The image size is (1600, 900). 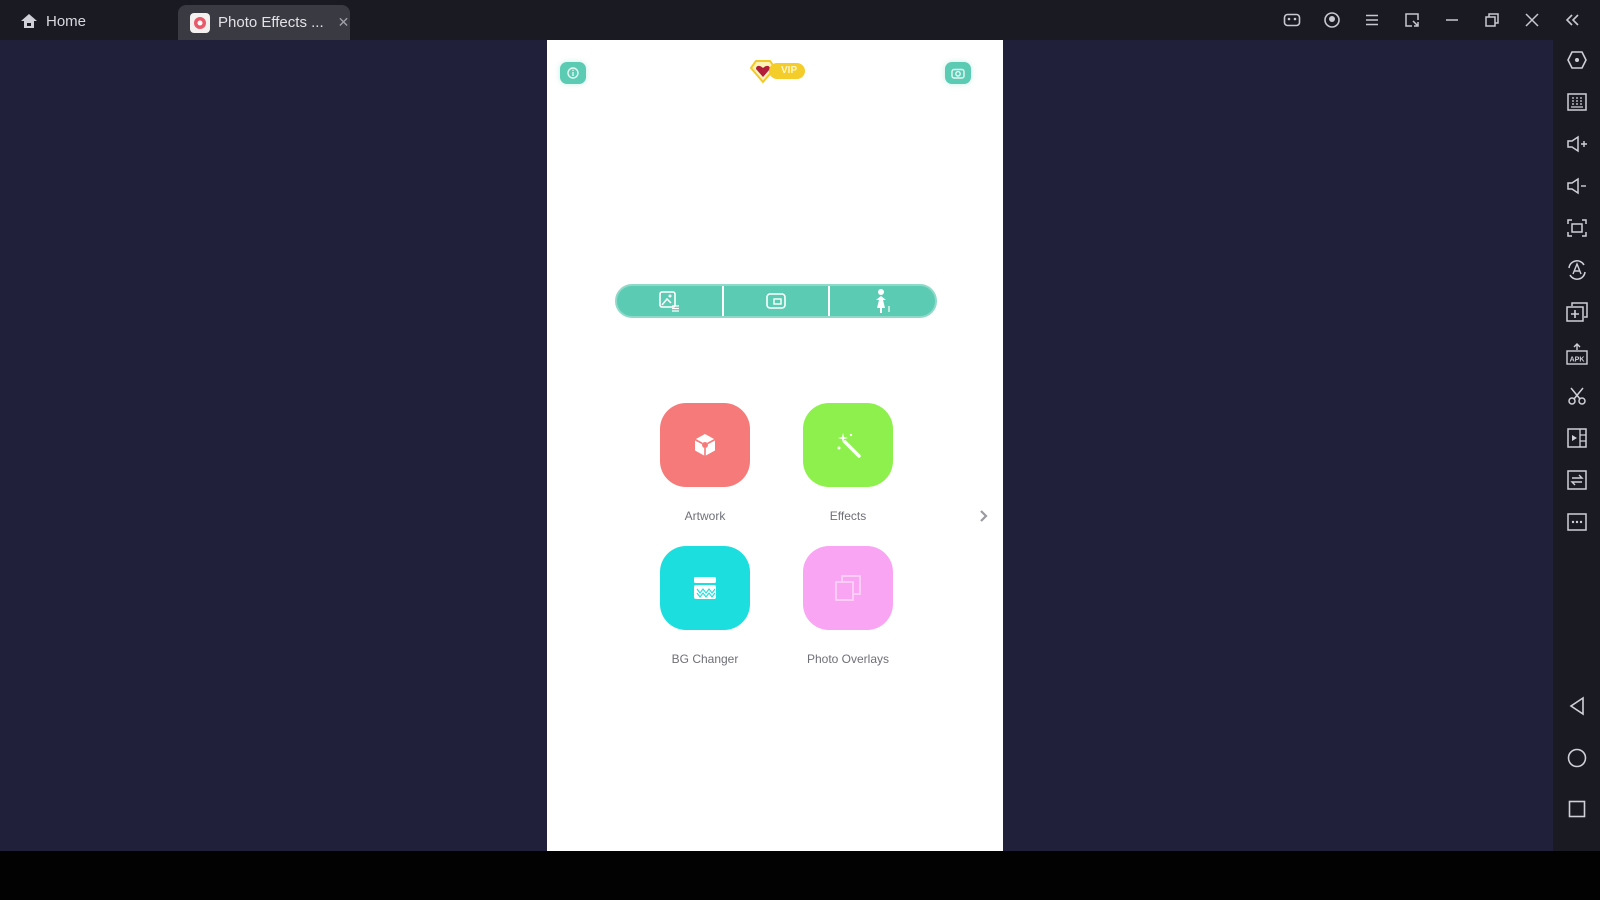 I want to click on resize-window-icon, so click(x=1412, y=20).